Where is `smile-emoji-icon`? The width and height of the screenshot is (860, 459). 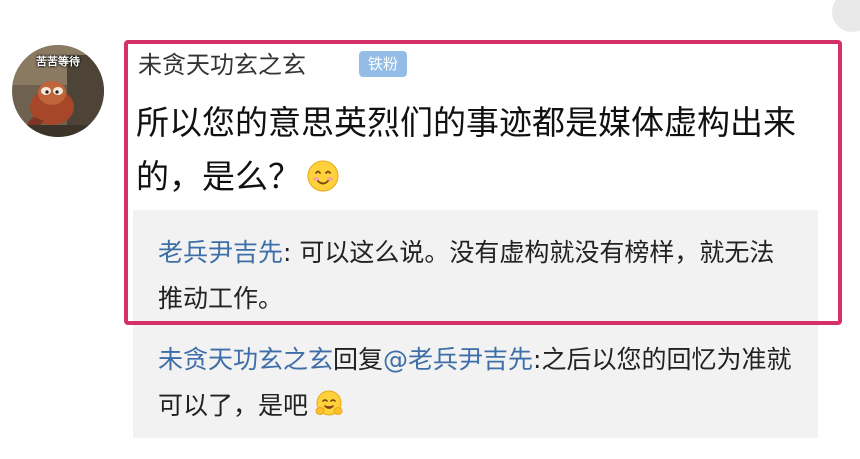
smile-emoji-icon is located at coordinates (323, 173).